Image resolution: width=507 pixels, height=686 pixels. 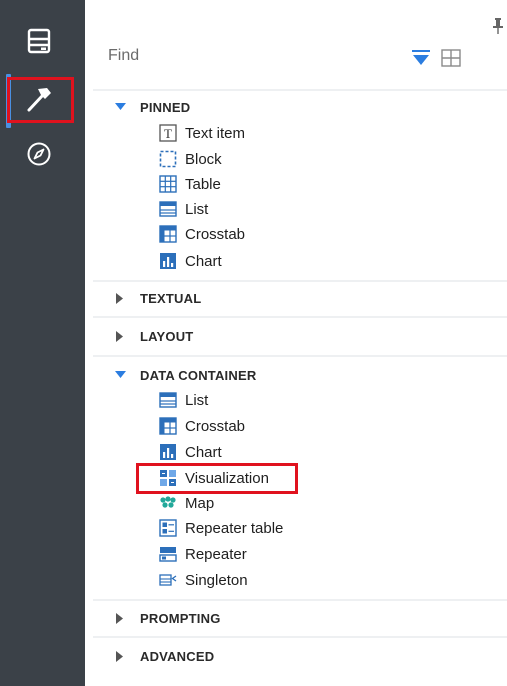 I want to click on layout-view-icon, so click(x=451, y=58).